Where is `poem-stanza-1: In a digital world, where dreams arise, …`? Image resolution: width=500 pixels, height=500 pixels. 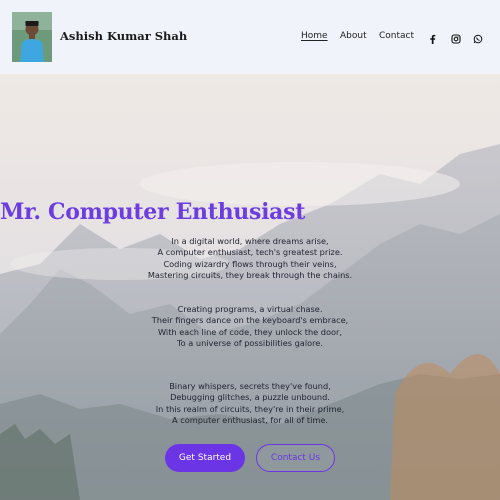
poem-stanza-1: In a digital world, where dreams arise, … is located at coordinates (250, 258).